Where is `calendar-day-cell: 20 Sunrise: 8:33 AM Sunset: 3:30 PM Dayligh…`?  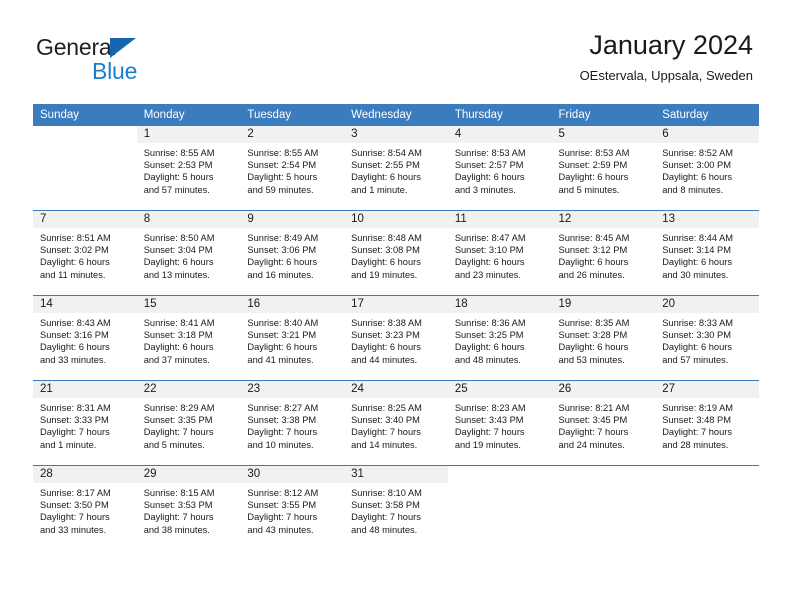
calendar-day-cell: 20 Sunrise: 8:33 AM Sunset: 3:30 PM Dayligh… is located at coordinates (707, 338).